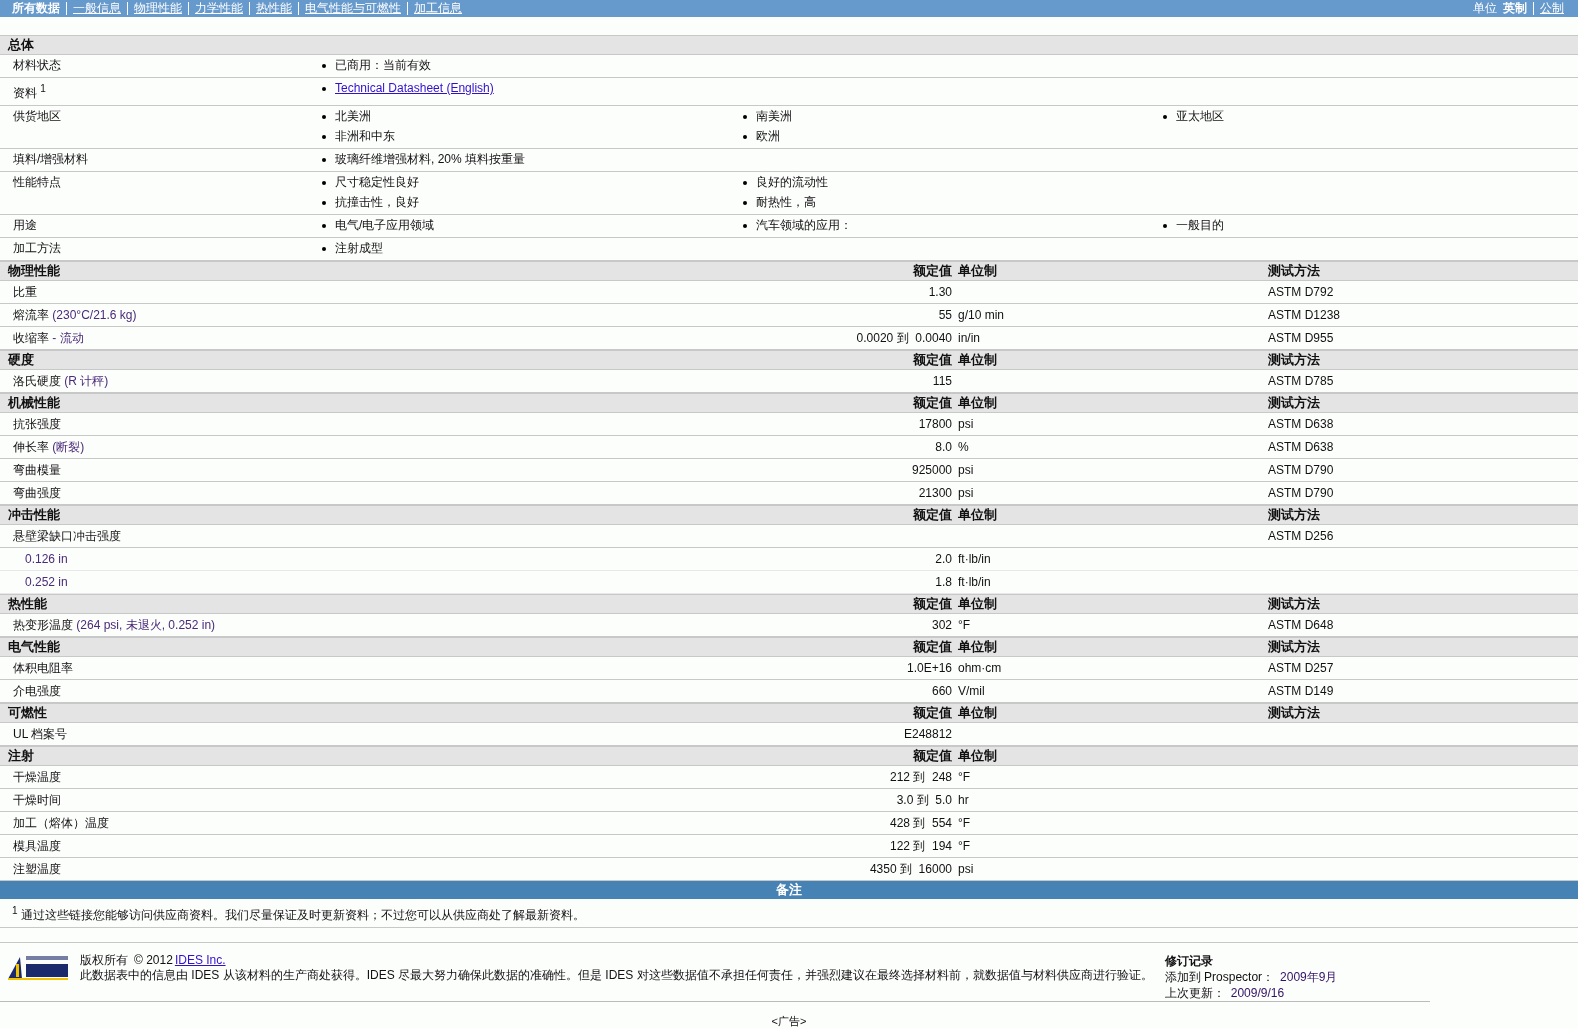 The width and height of the screenshot is (1578, 1029). I want to click on property-condition: (R 计秤), so click(86, 380).